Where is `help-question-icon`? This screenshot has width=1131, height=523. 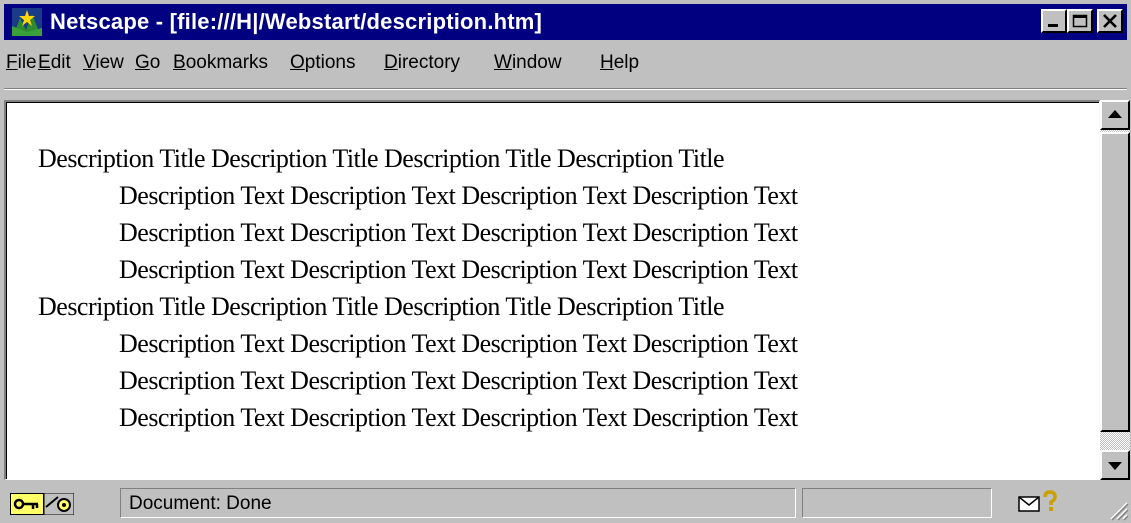 help-question-icon is located at coordinates (1050, 501).